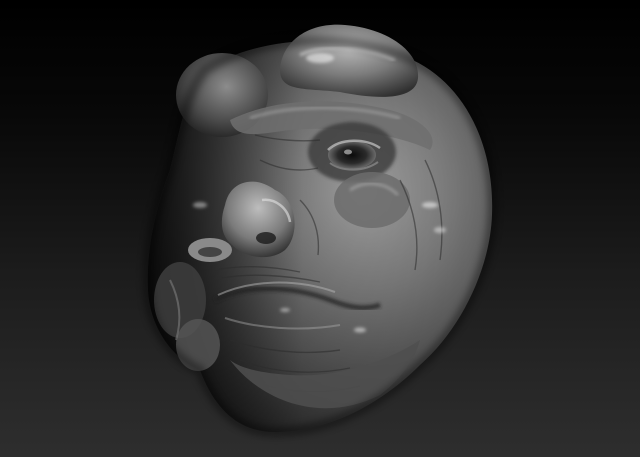 The height and width of the screenshot is (457, 640). Describe the element at coordinates (349, 60) in the screenshot. I see `forehead-bulge` at that location.